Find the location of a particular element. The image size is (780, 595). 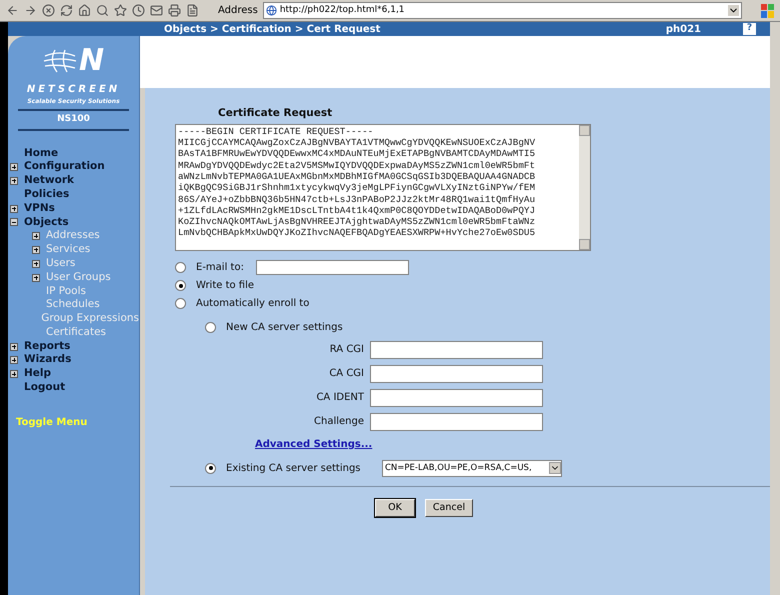

page-icon is located at coordinates (271, 10).